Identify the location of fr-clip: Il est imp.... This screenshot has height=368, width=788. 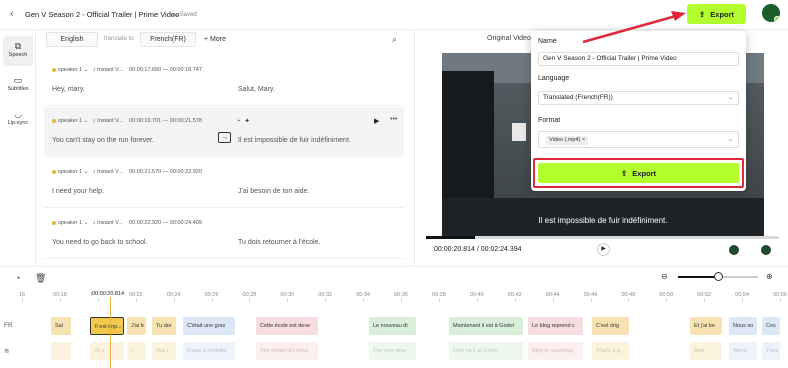
(107, 326).